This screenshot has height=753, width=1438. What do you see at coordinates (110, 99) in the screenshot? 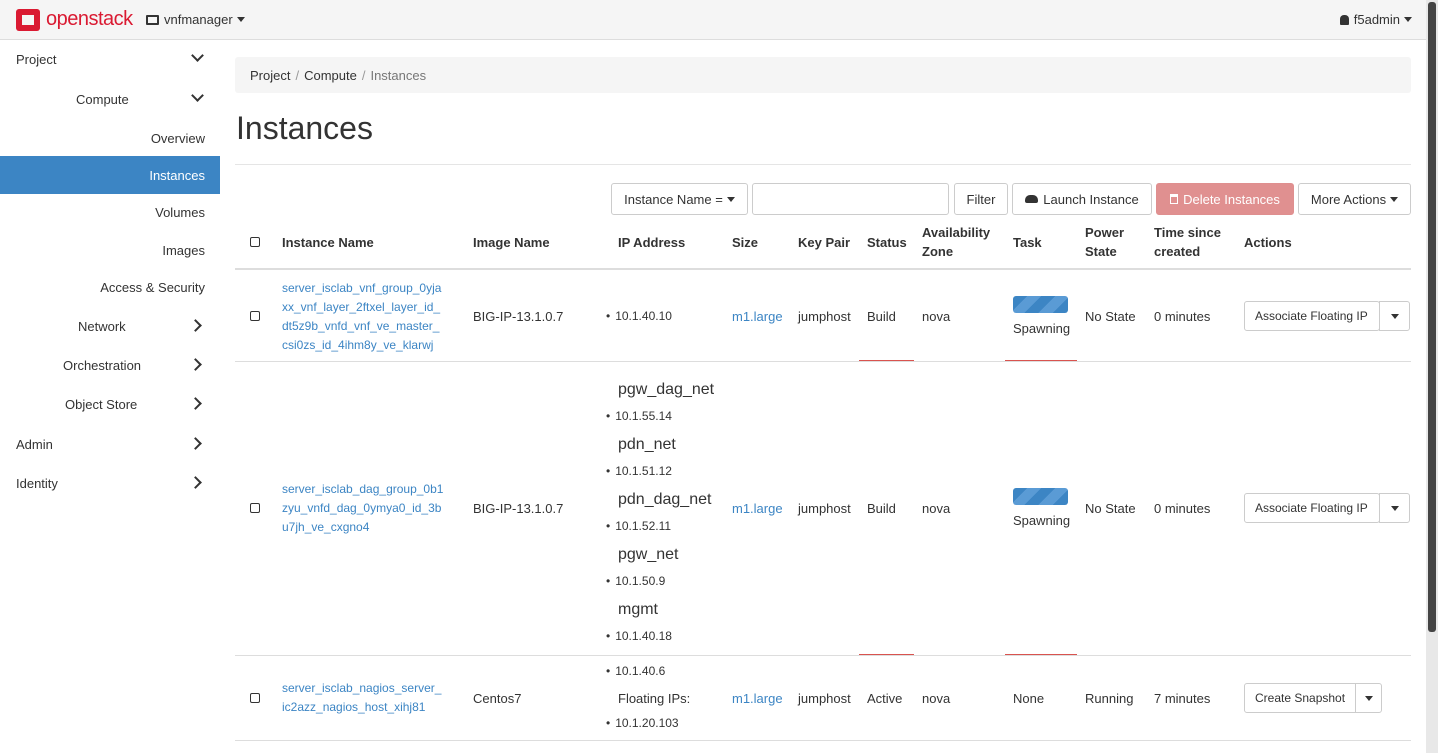
I see `sidebar-item-compute: Compute` at bounding box center [110, 99].